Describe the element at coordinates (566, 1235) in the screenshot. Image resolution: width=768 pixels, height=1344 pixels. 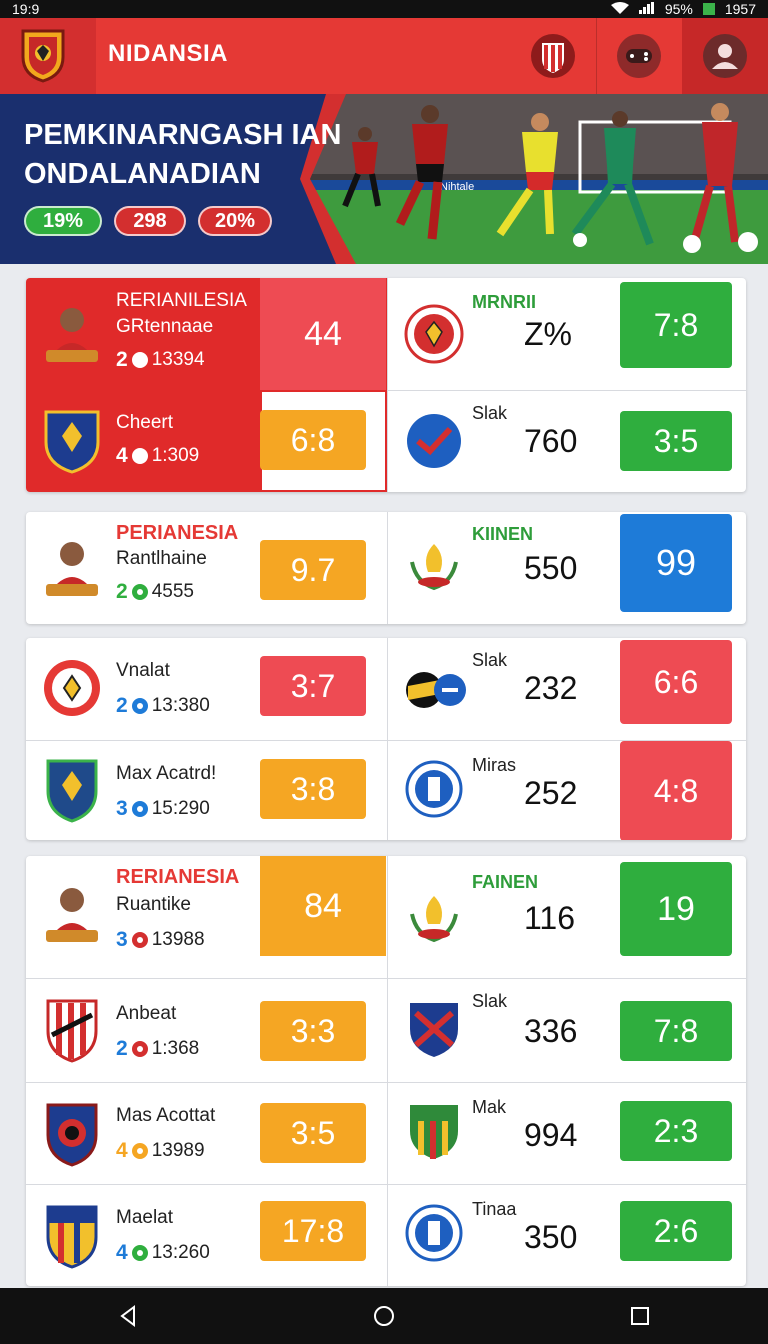
I see `stat-cell: Tinaa 350 2:6` at that location.